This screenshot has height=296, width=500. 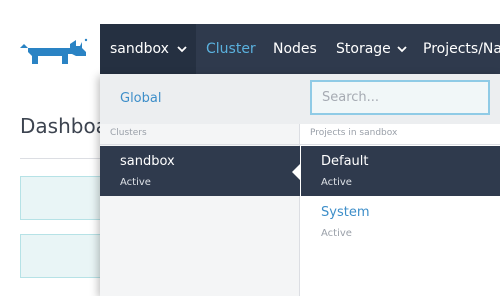 I want to click on nav-projects-namespaces: Projects/Nam, so click(x=461, y=49).